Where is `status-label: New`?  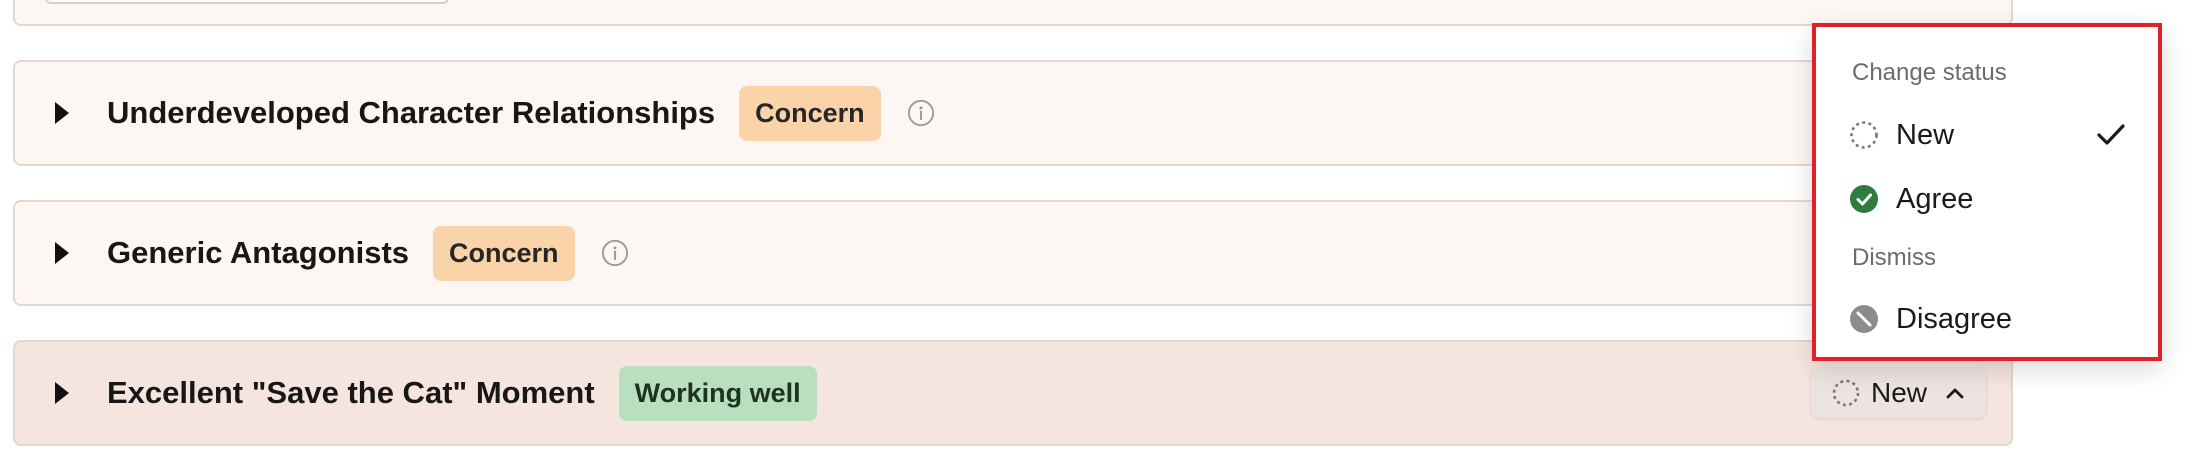 status-label: New is located at coordinates (1899, 392).